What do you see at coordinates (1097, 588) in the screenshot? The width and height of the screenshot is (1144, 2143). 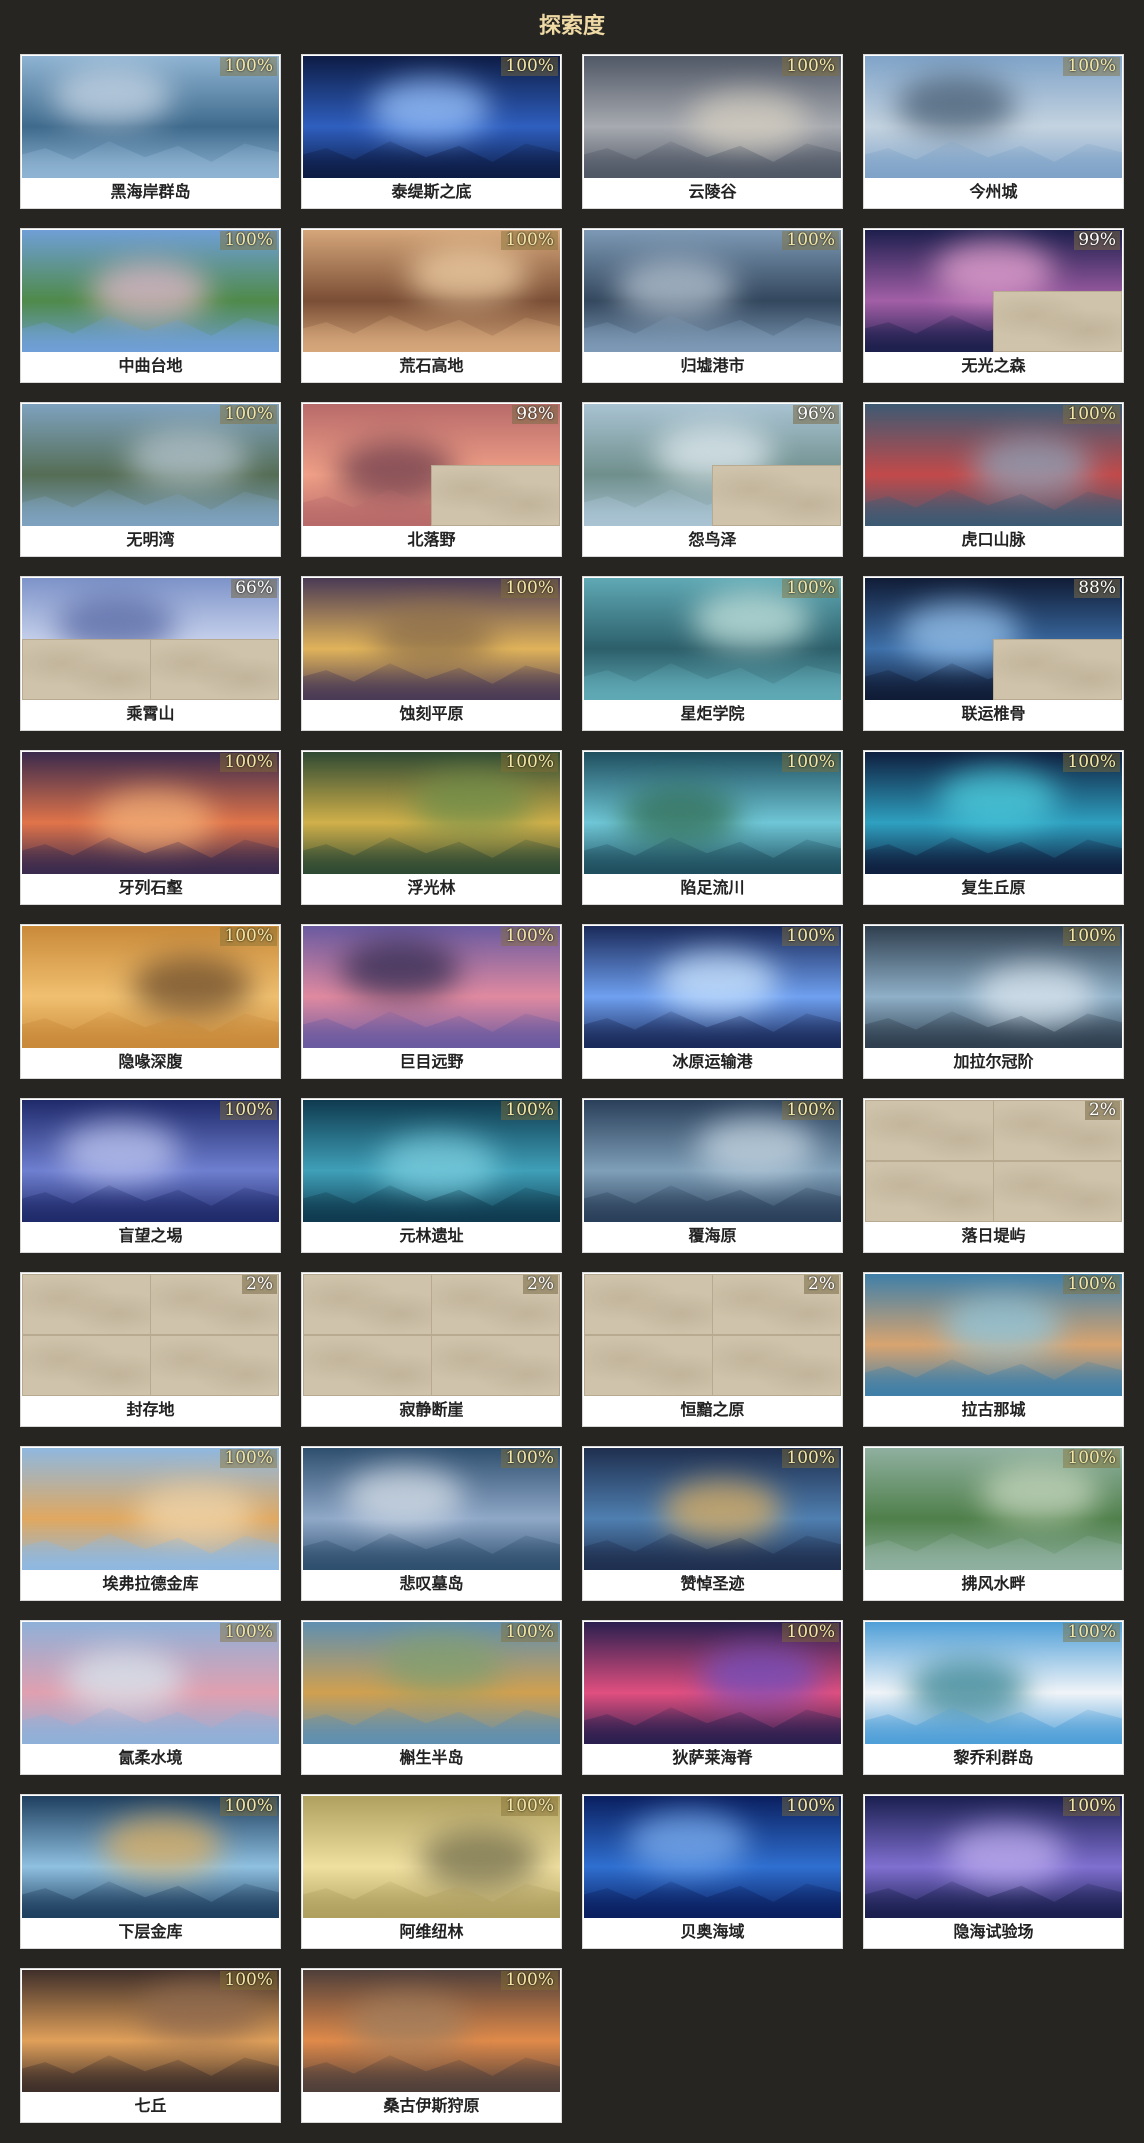 I see `exploration-percent: 88%` at bounding box center [1097, 588].